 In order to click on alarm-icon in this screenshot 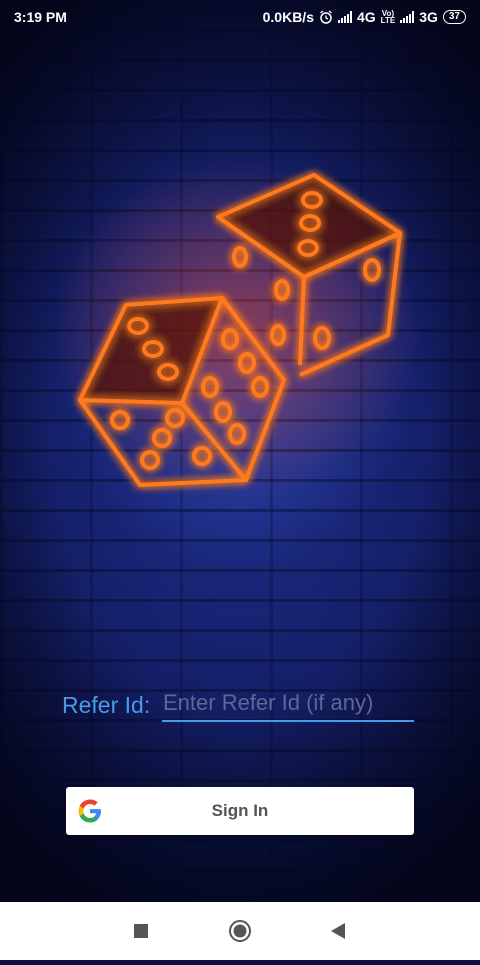, I will do `click(326, 17)`.